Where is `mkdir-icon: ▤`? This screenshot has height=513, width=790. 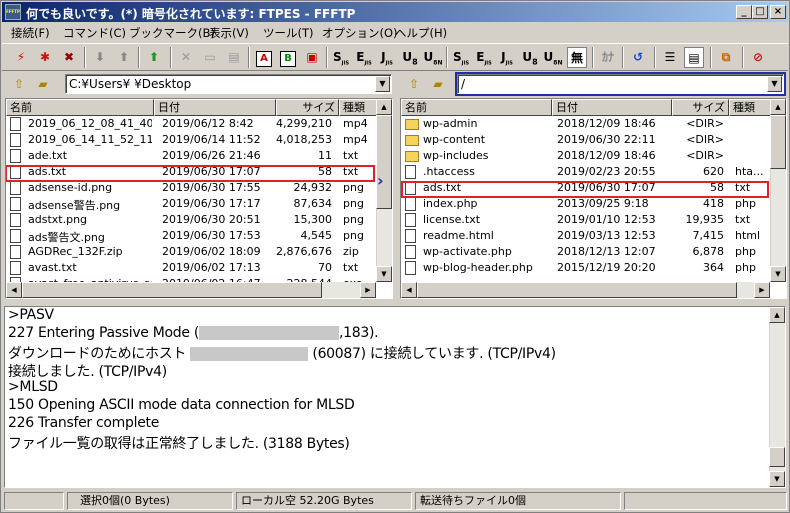
mkdir-icon: ▤ is located at coordinates (234, 57).